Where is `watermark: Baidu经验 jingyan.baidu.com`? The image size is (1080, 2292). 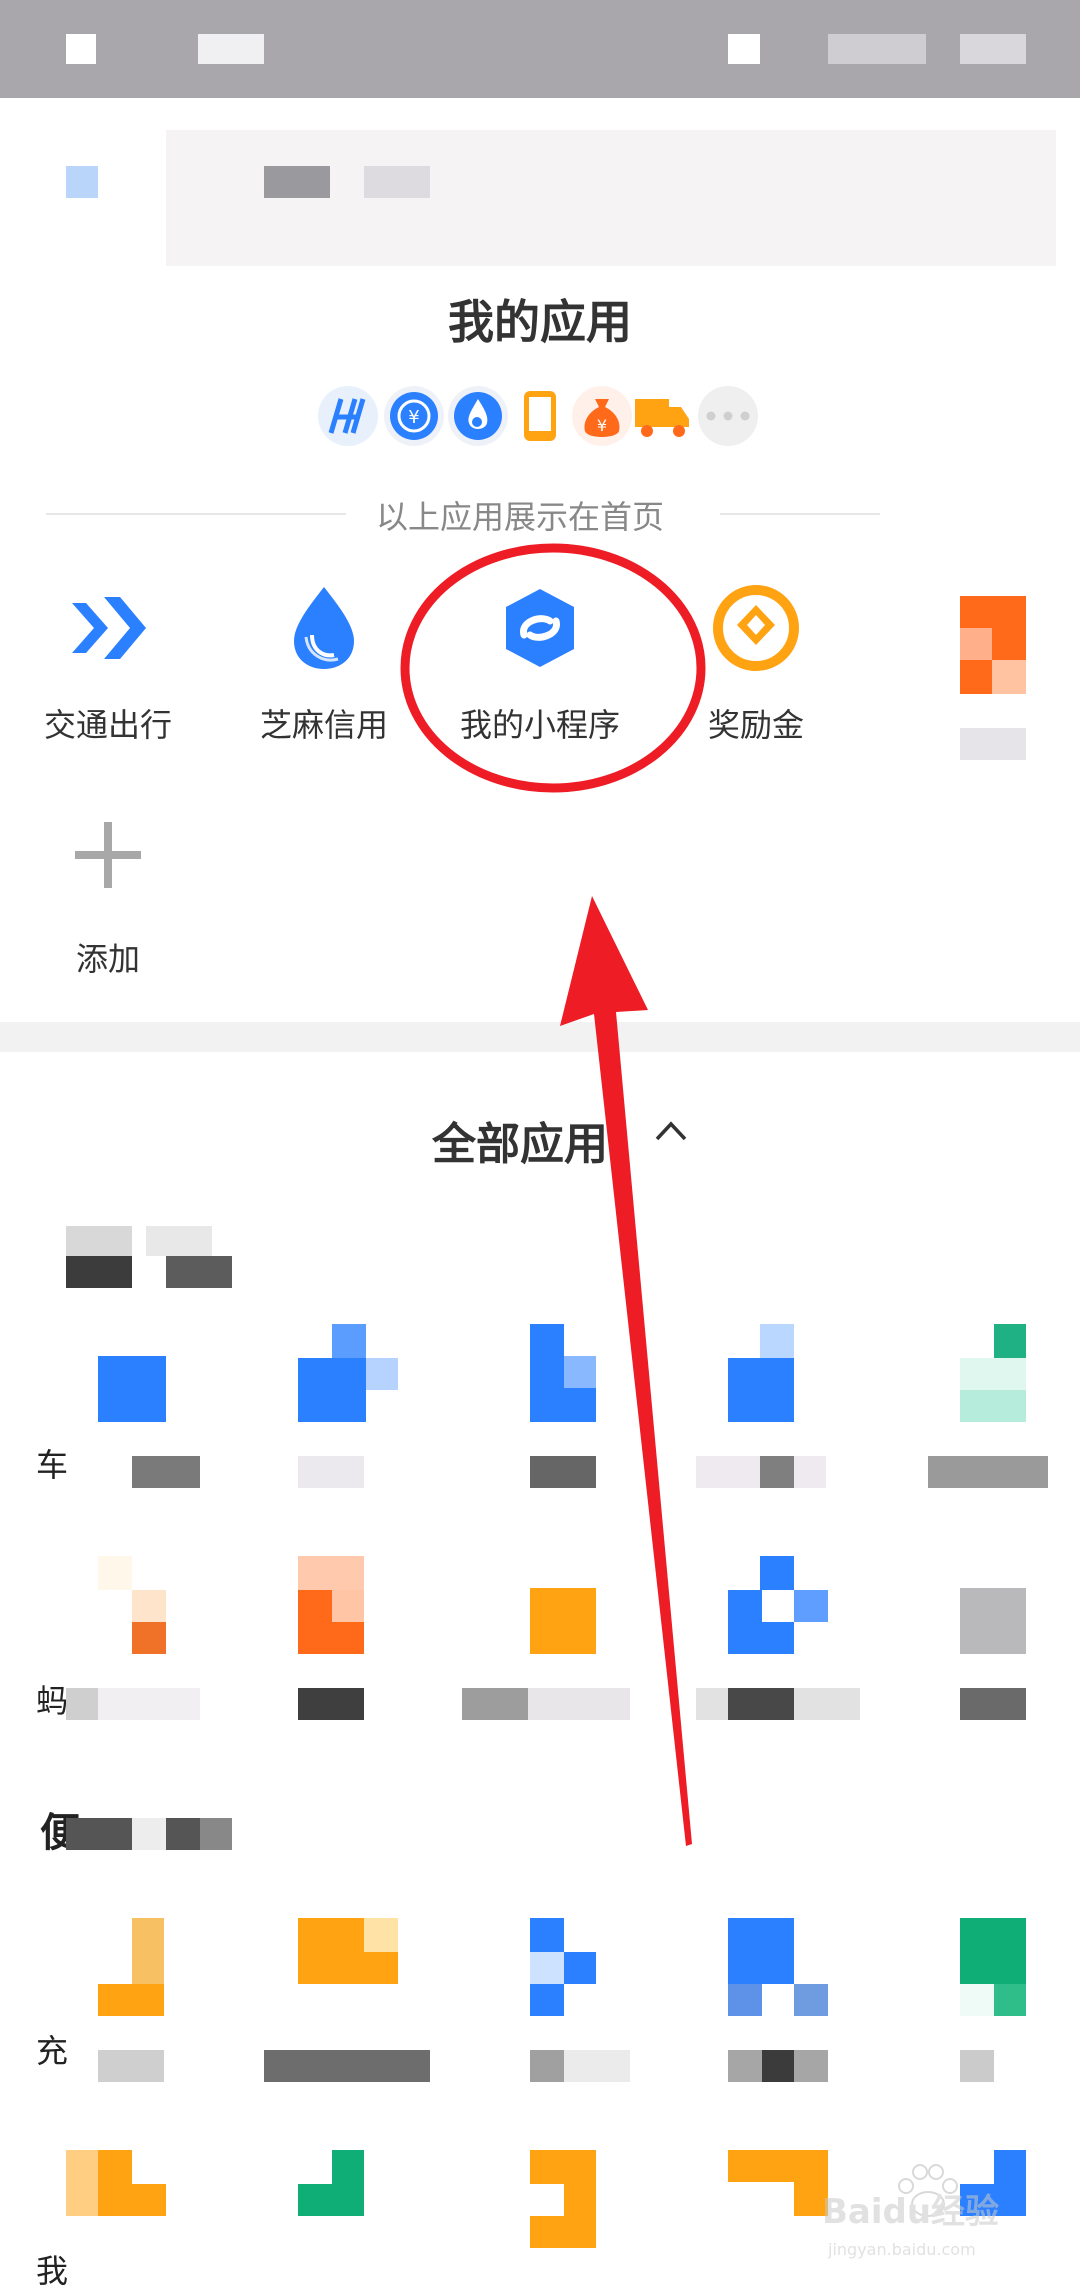
watermark: Baidu经验 jingyan.baidu.com is located at coordinates (942, 2215).